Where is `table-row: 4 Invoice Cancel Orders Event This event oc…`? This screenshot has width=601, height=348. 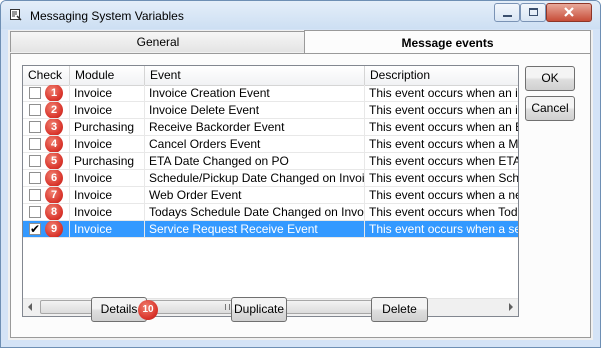
table-row: 4 Invoice Cancel Orders Event This event oc… is located at coordinates (270, 144).